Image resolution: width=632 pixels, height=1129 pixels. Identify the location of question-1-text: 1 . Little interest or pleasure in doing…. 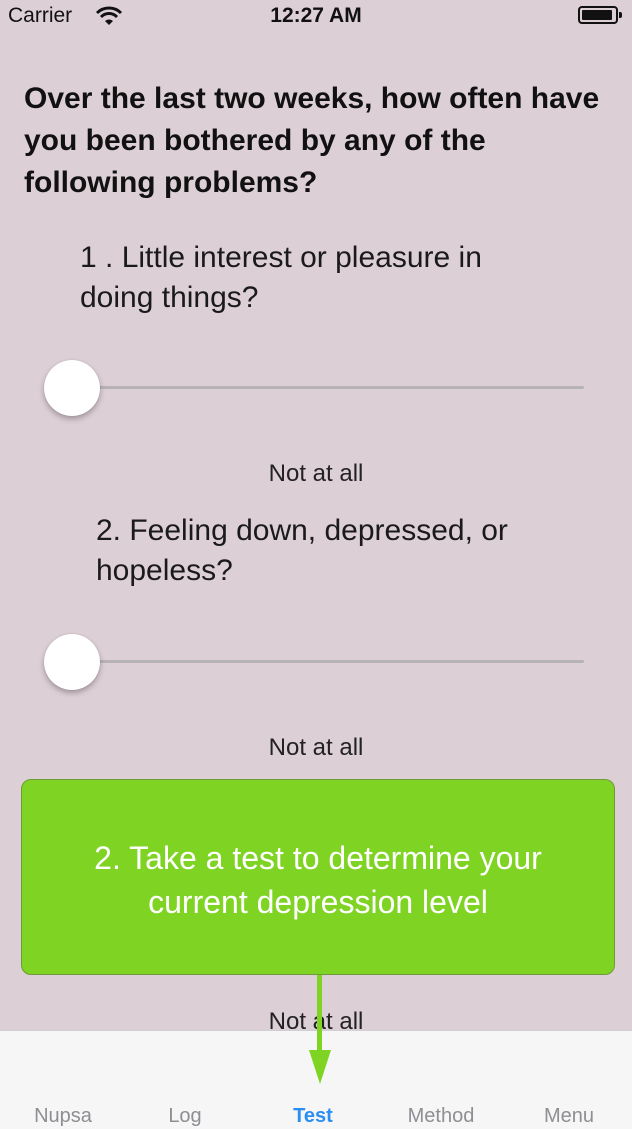
(281, 277).